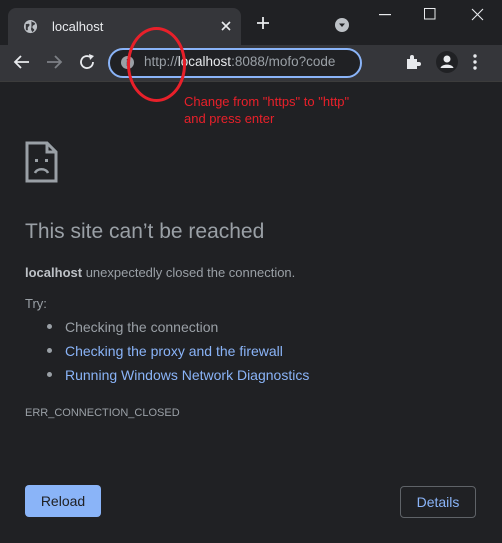  Describe the element at coordinates (124, 26) in the screenshot. I see `tab-localhost: localhost` at that location.